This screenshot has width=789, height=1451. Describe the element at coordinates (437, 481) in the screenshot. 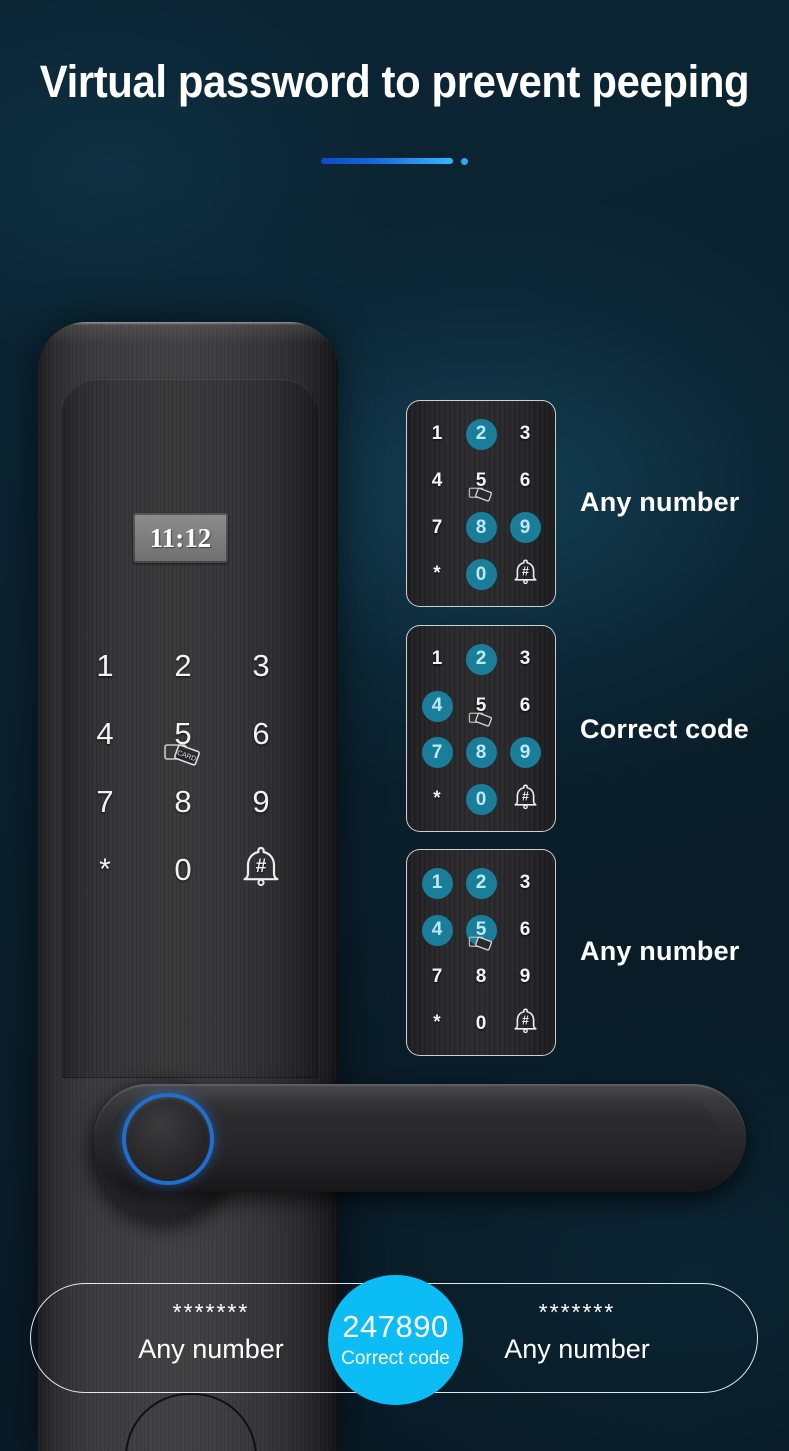

I see `panel1-key-4: 4` at that location.